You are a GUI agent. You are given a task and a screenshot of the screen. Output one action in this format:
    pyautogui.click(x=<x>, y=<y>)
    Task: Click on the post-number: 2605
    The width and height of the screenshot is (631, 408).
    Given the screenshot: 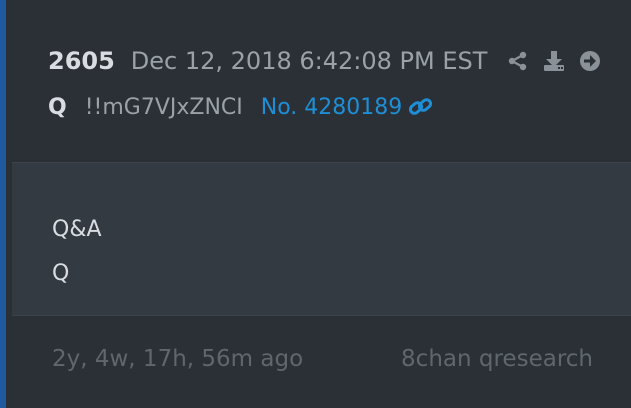 What is the action you would take?
    pyautogui.click(x=81, y=61)
    